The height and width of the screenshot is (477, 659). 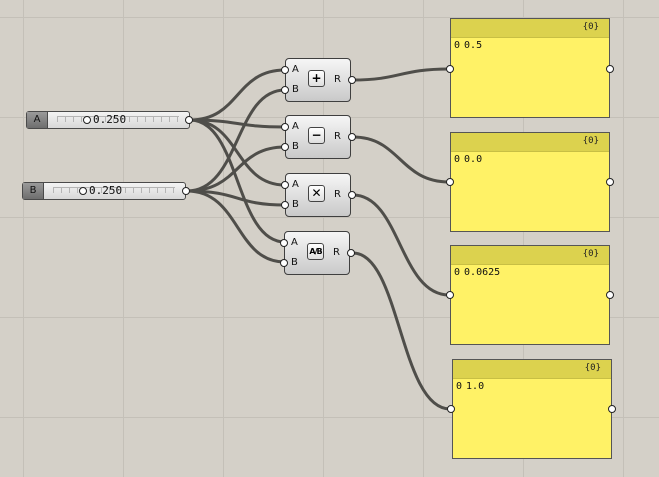 What do you see at coordinates (401, 245) in the screenshot?
I see `wire-mul-to-panel` at bounding box center [401, 245].